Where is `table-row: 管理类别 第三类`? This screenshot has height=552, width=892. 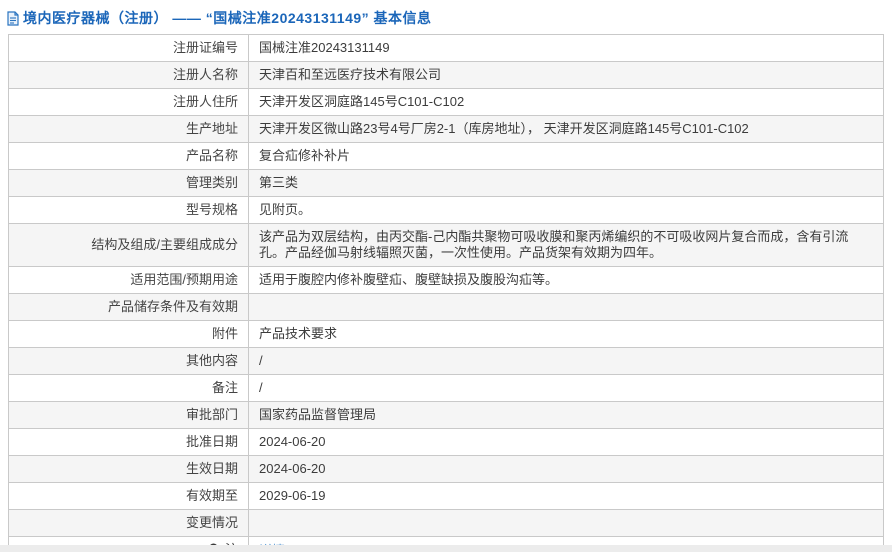
table-row: 管理类别 第三类 is located at coordinates (446, 183).